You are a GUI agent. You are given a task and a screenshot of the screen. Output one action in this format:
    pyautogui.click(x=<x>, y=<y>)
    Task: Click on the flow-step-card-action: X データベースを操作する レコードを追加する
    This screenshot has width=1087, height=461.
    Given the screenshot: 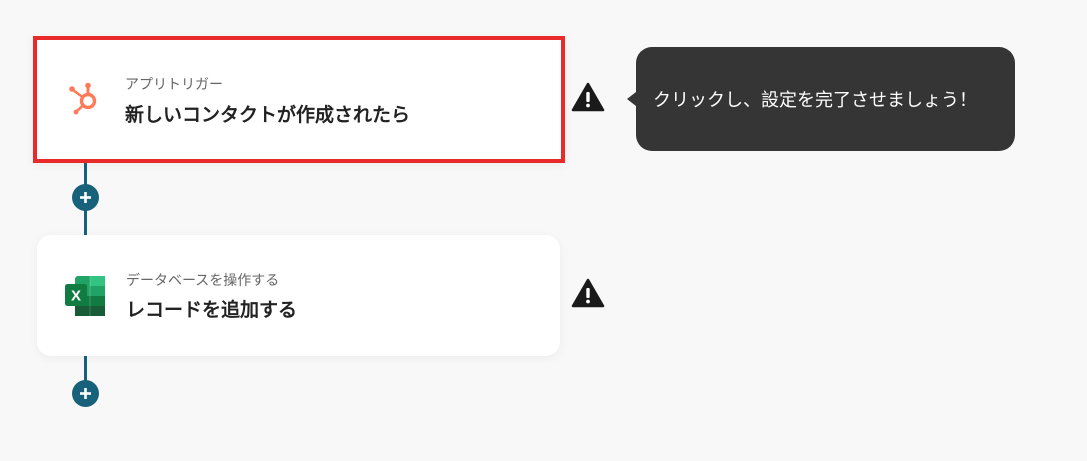 What is the action you would take?
    pyautogui.click(x=298, y=295)
    